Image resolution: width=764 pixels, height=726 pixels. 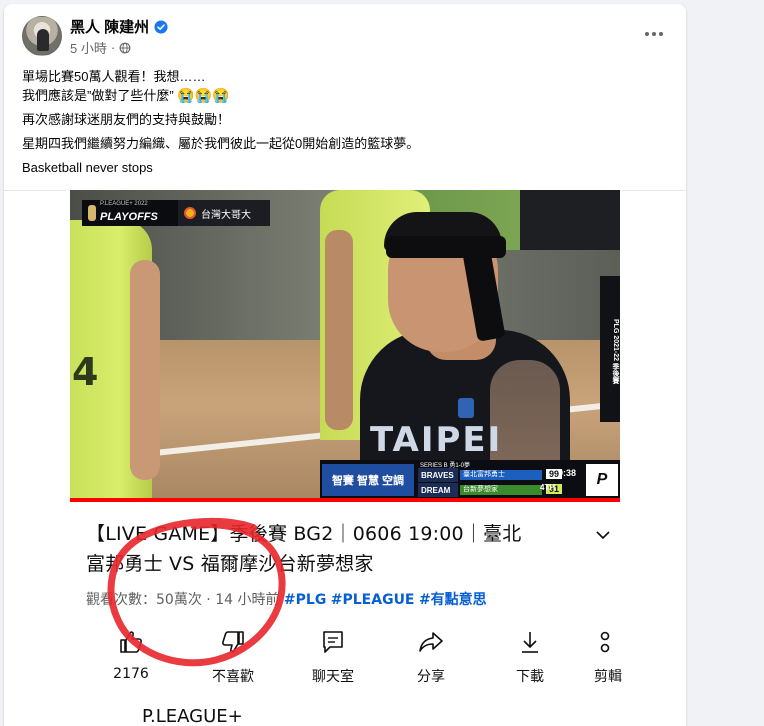 What do you see at coordinates (203, 95) in the screenshot?
I see `crying-emoji-icon: 😭😭😭` at bounding box center [203, 95].